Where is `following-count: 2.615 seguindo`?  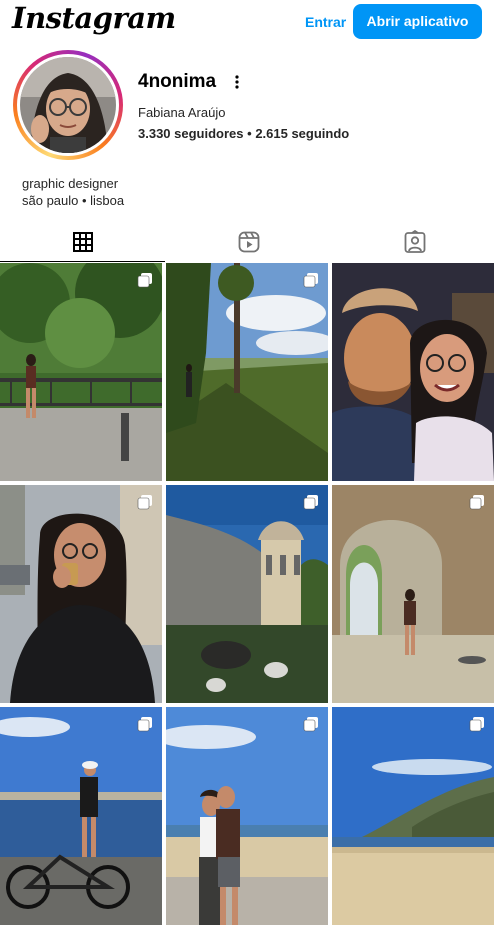 following-count: 2.615 seguindo is located at coordinates (302, 133).